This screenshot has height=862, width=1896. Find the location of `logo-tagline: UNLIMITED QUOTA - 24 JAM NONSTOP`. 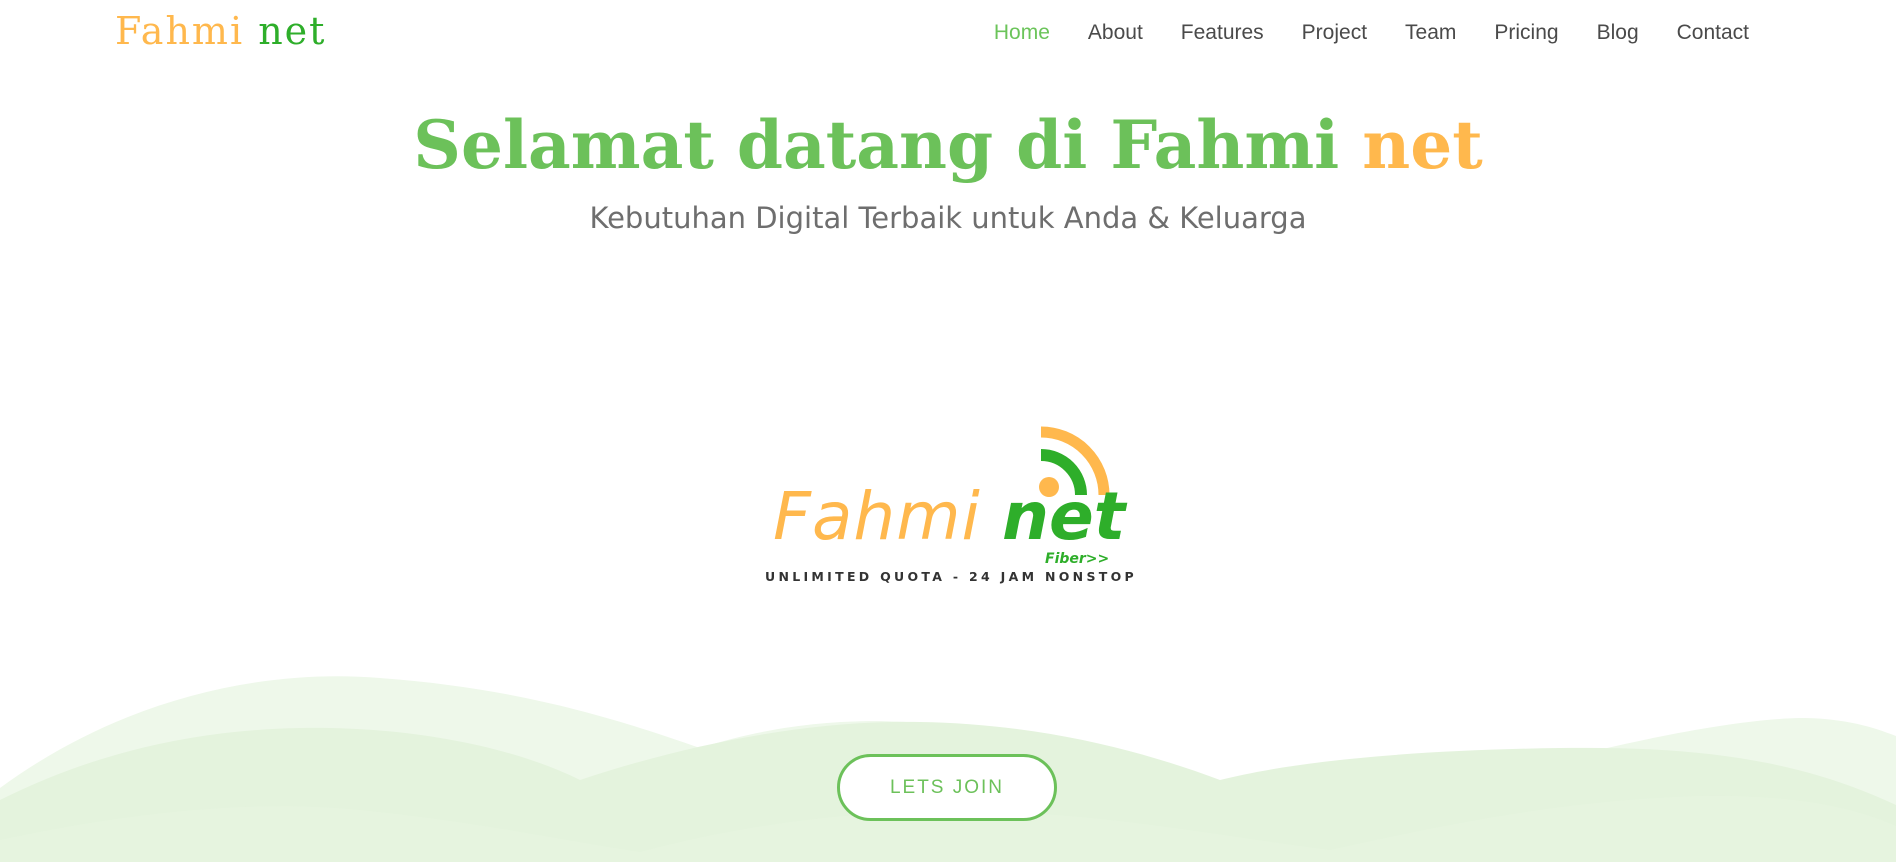

logo-tagline: UNLIMITED QUOTA - 24 JAM NONSTOP is located at coordinates (951, 576).